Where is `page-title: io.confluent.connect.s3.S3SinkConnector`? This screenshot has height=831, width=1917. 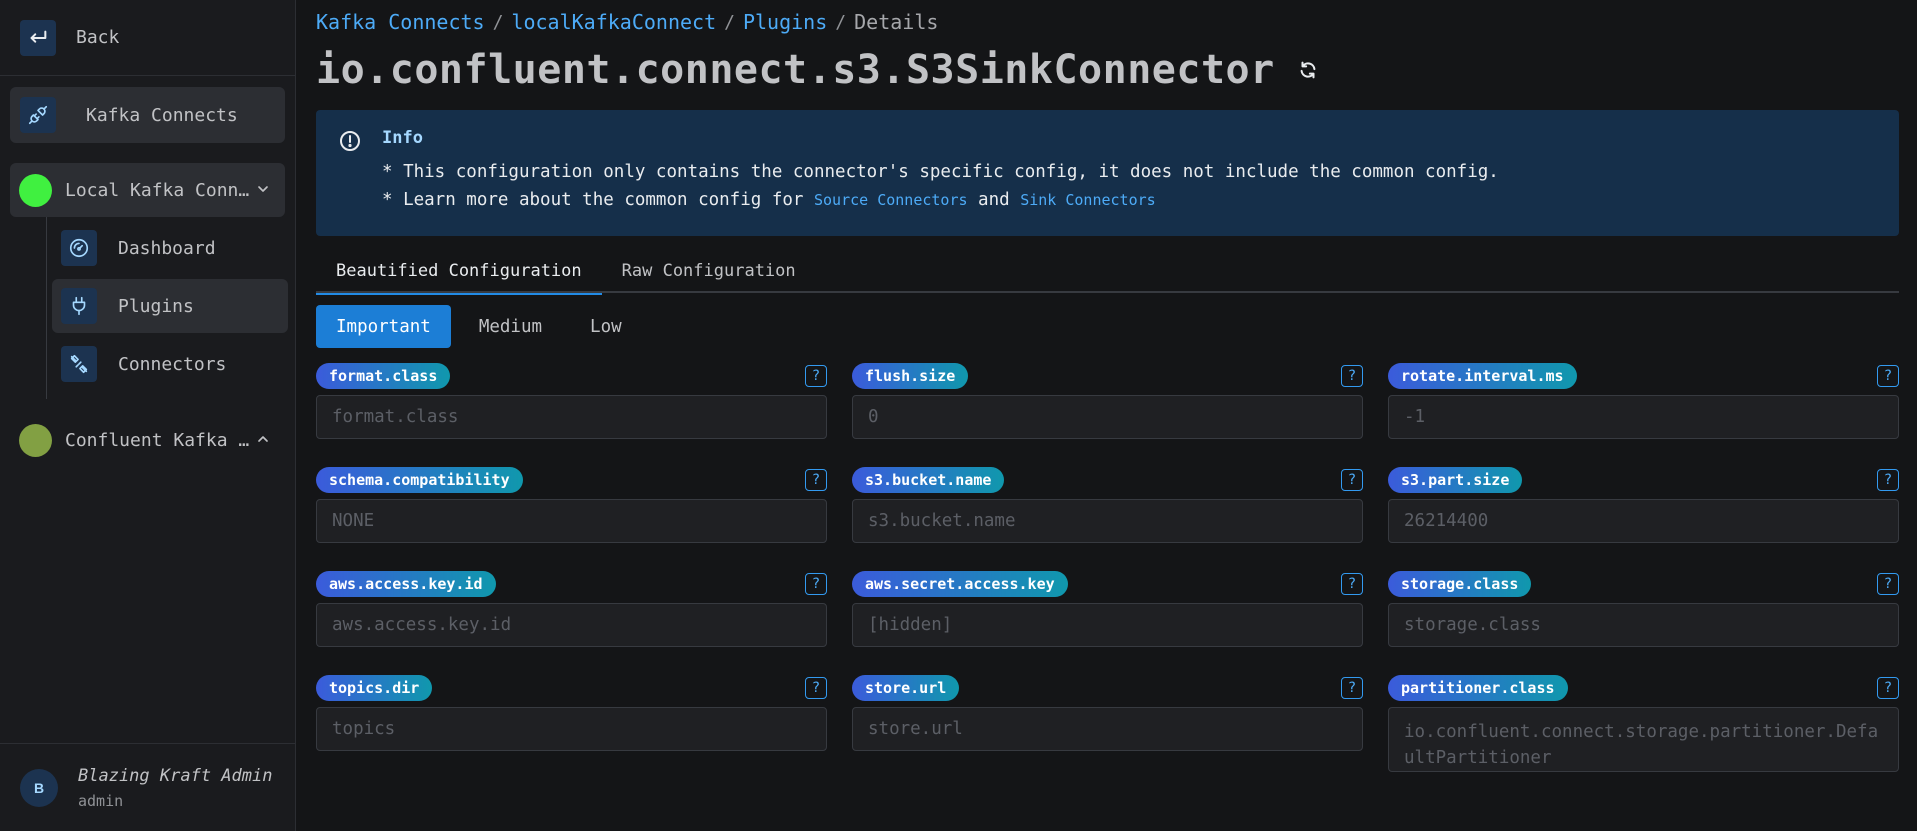 page-title: io.confluent.connect.s3.S3SinkConnector is located at coordinates (795, 70).